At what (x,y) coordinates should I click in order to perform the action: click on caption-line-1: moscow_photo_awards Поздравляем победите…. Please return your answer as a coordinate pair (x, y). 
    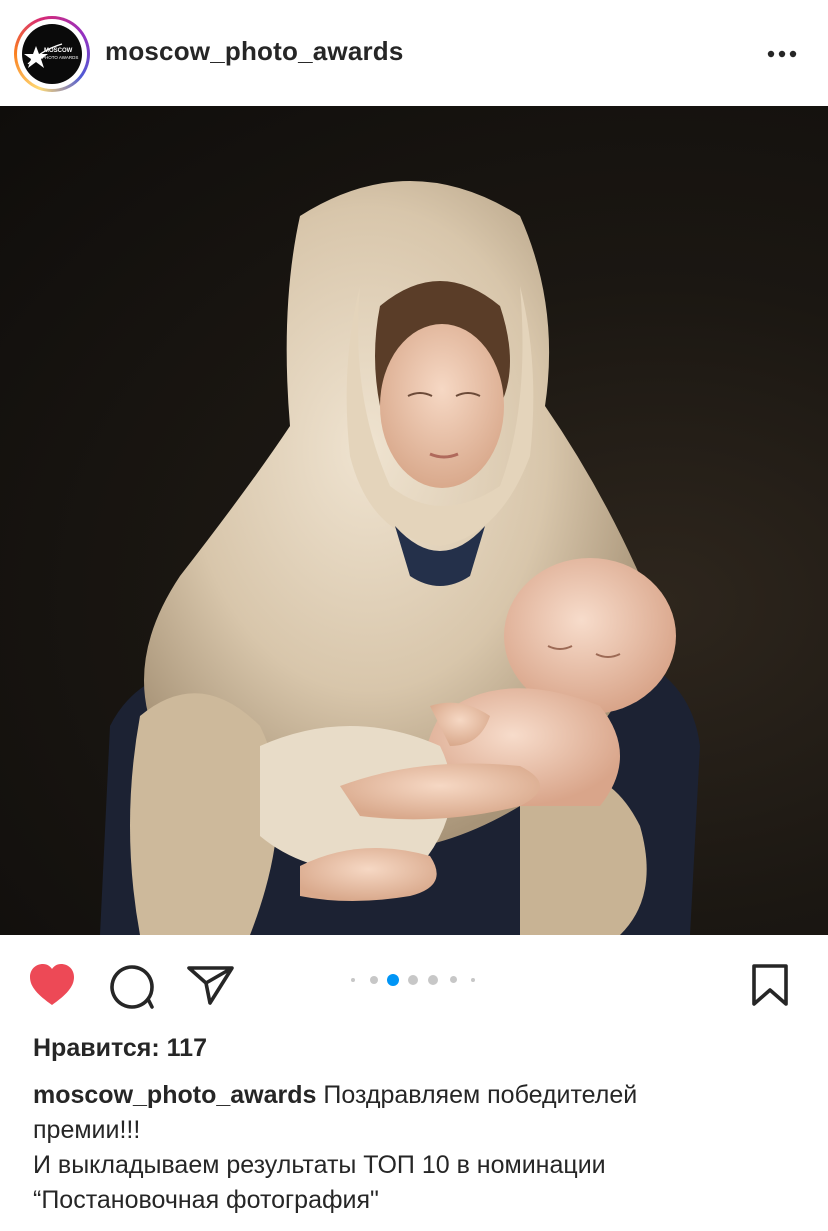
    Looking at the image, I should click on (418, 1095).